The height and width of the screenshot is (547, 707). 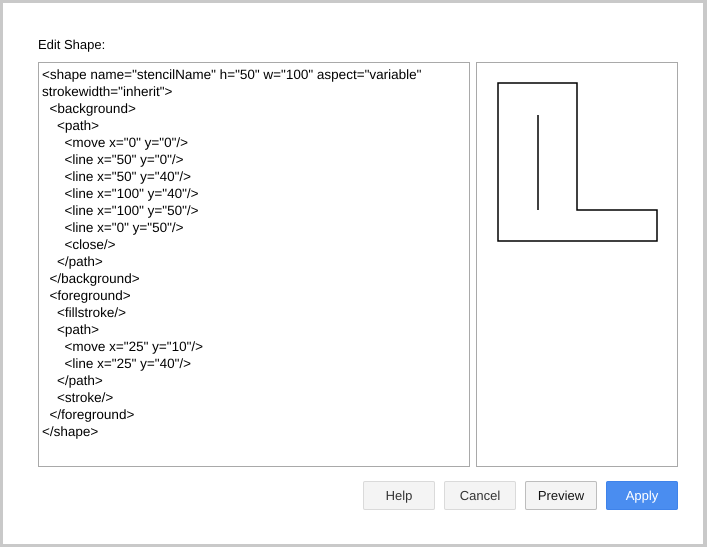 What do you see at coordinates (72, 45) in the screenshot?
I see `dialog-label: Edit Shape:` at bounding box center [72, 45].